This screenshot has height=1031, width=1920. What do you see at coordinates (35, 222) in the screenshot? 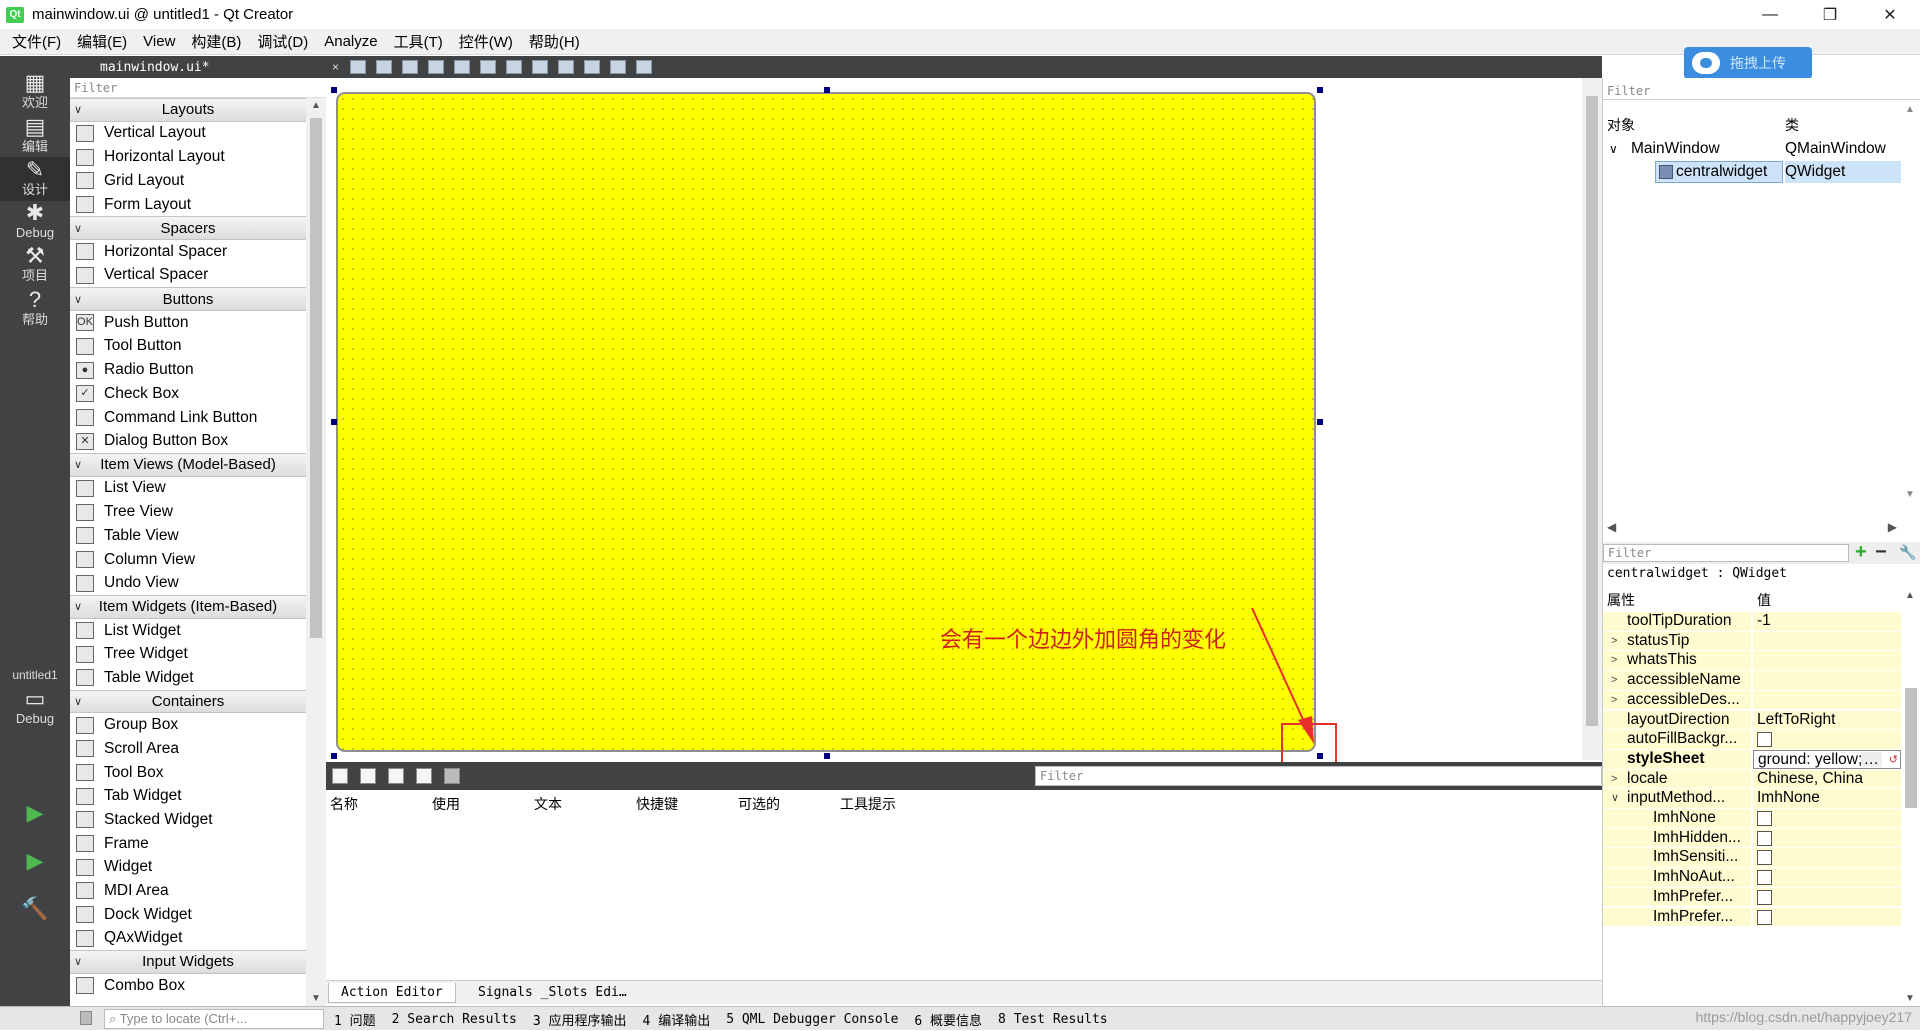
I see `mode-debug: ✱ Debug` at bounding box center [35, 222].